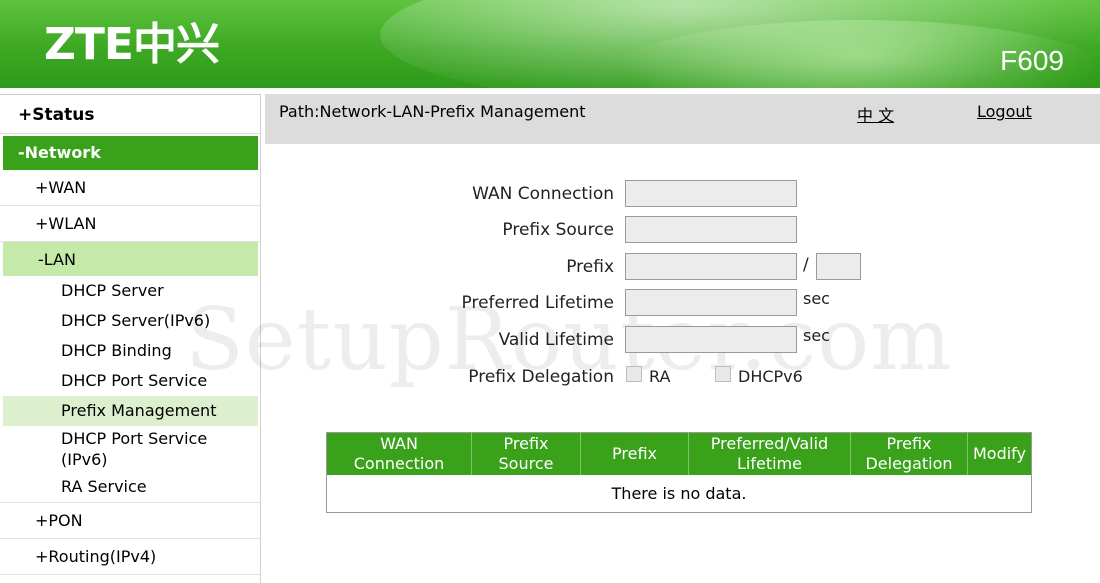 The width and height of the screenshot is (1100, 583). I want to click on empty-table-message: There is no data., so click(679, 494).